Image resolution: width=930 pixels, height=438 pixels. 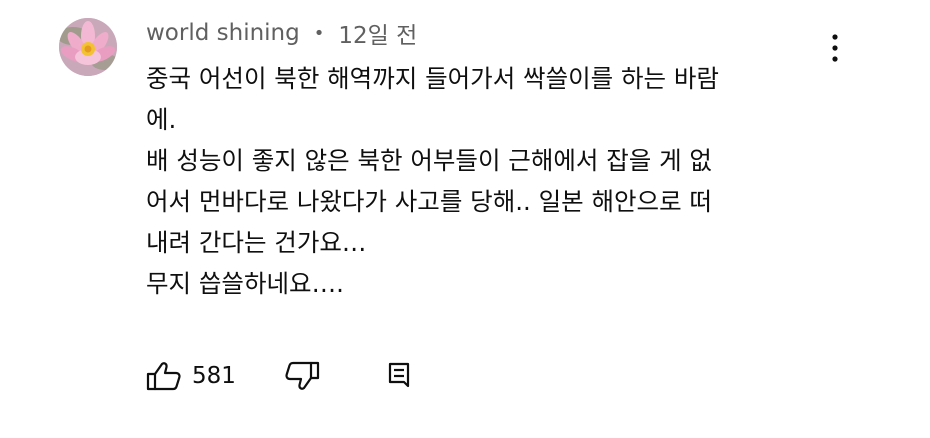 I want to click on comment-line: 무지 씁쓸하네요…., so click(x=245, y=283).